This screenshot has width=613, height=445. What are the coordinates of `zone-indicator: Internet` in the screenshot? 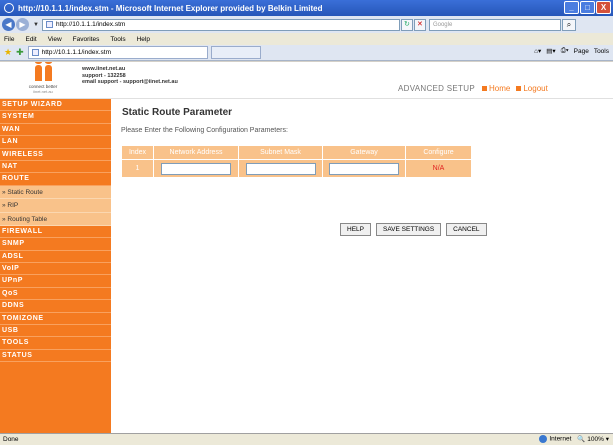 It's located at (555, 439).